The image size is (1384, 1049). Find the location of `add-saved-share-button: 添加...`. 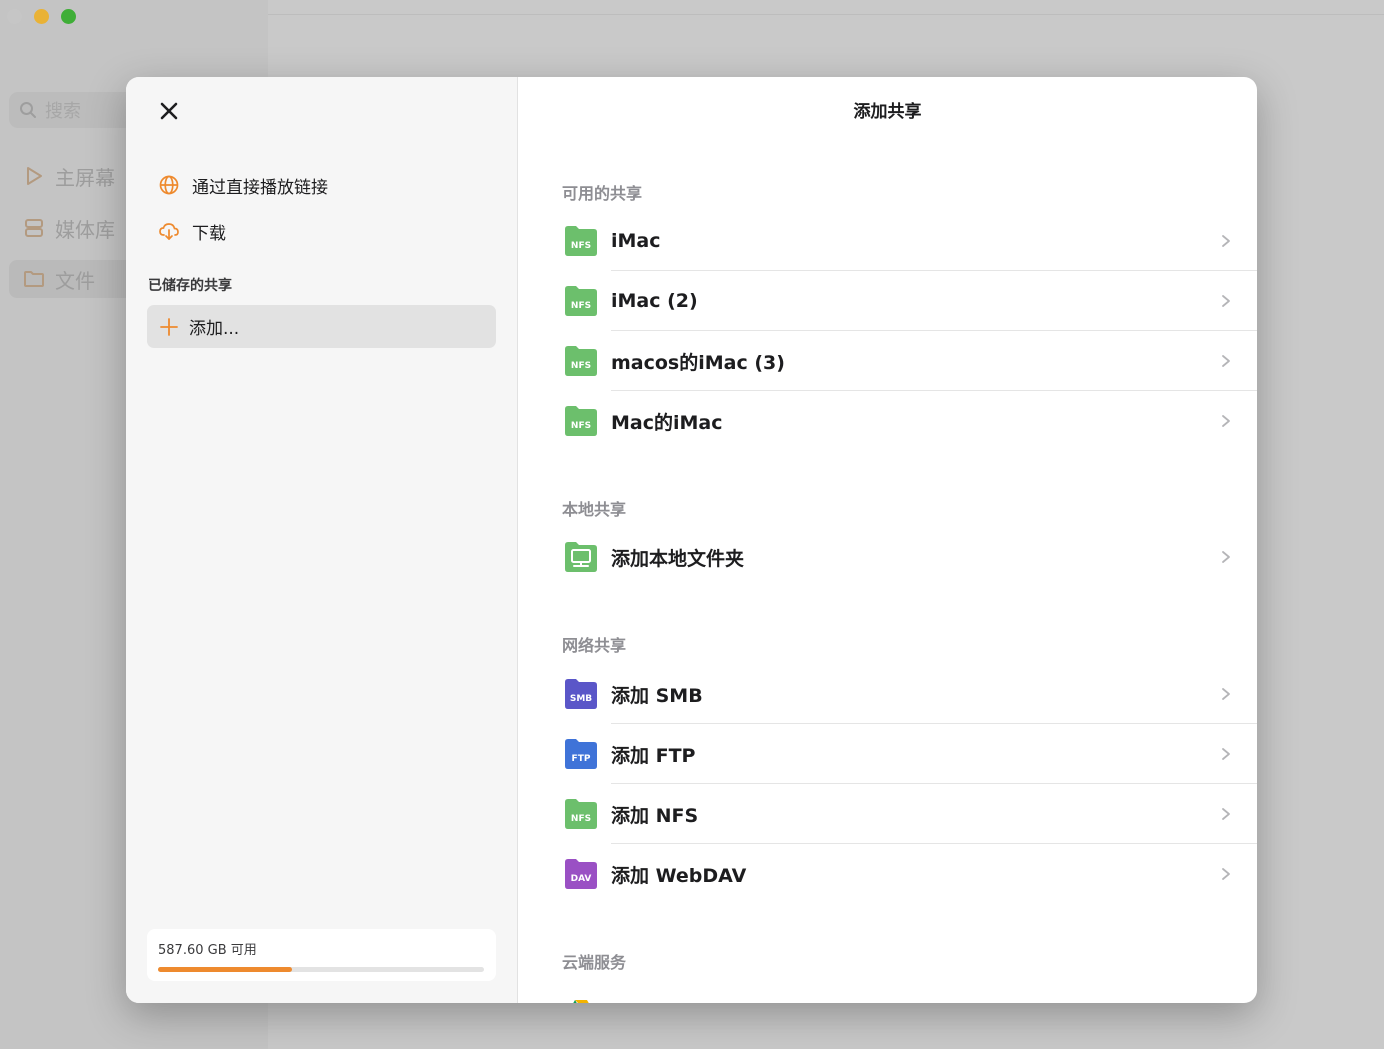

add-saved-share-button: 添加... is located at coordinates (321, 326).